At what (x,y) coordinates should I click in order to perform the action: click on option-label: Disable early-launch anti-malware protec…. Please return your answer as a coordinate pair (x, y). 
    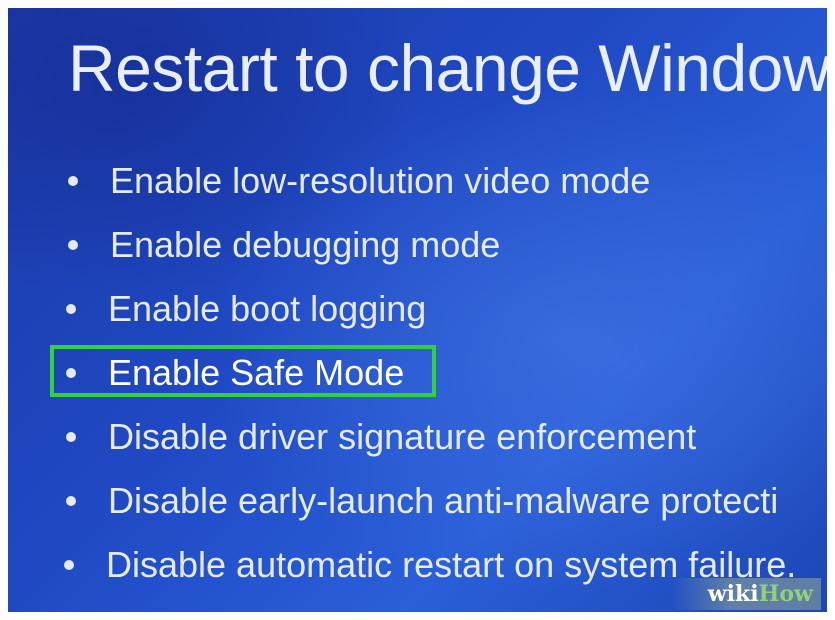
    Looking at the image, I should click on (443, 500).